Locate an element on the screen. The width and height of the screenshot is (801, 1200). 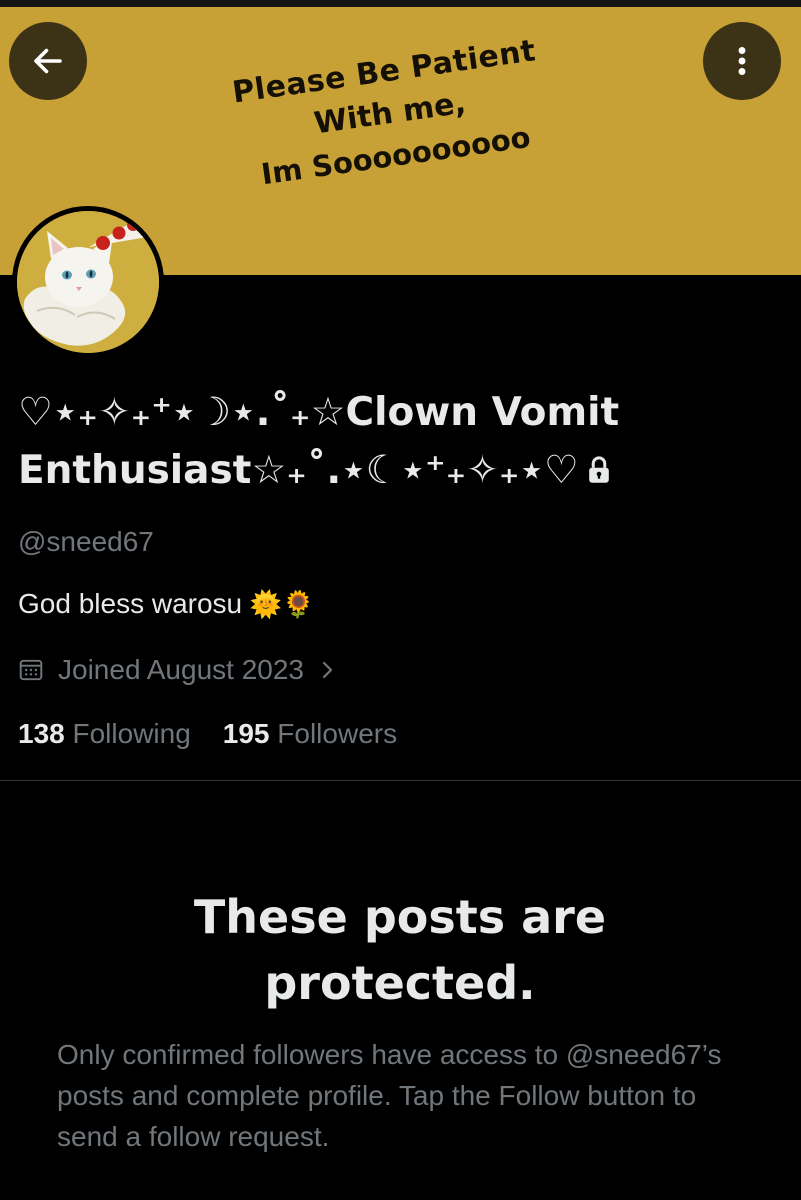
divider is located at coordinates (400, 780).